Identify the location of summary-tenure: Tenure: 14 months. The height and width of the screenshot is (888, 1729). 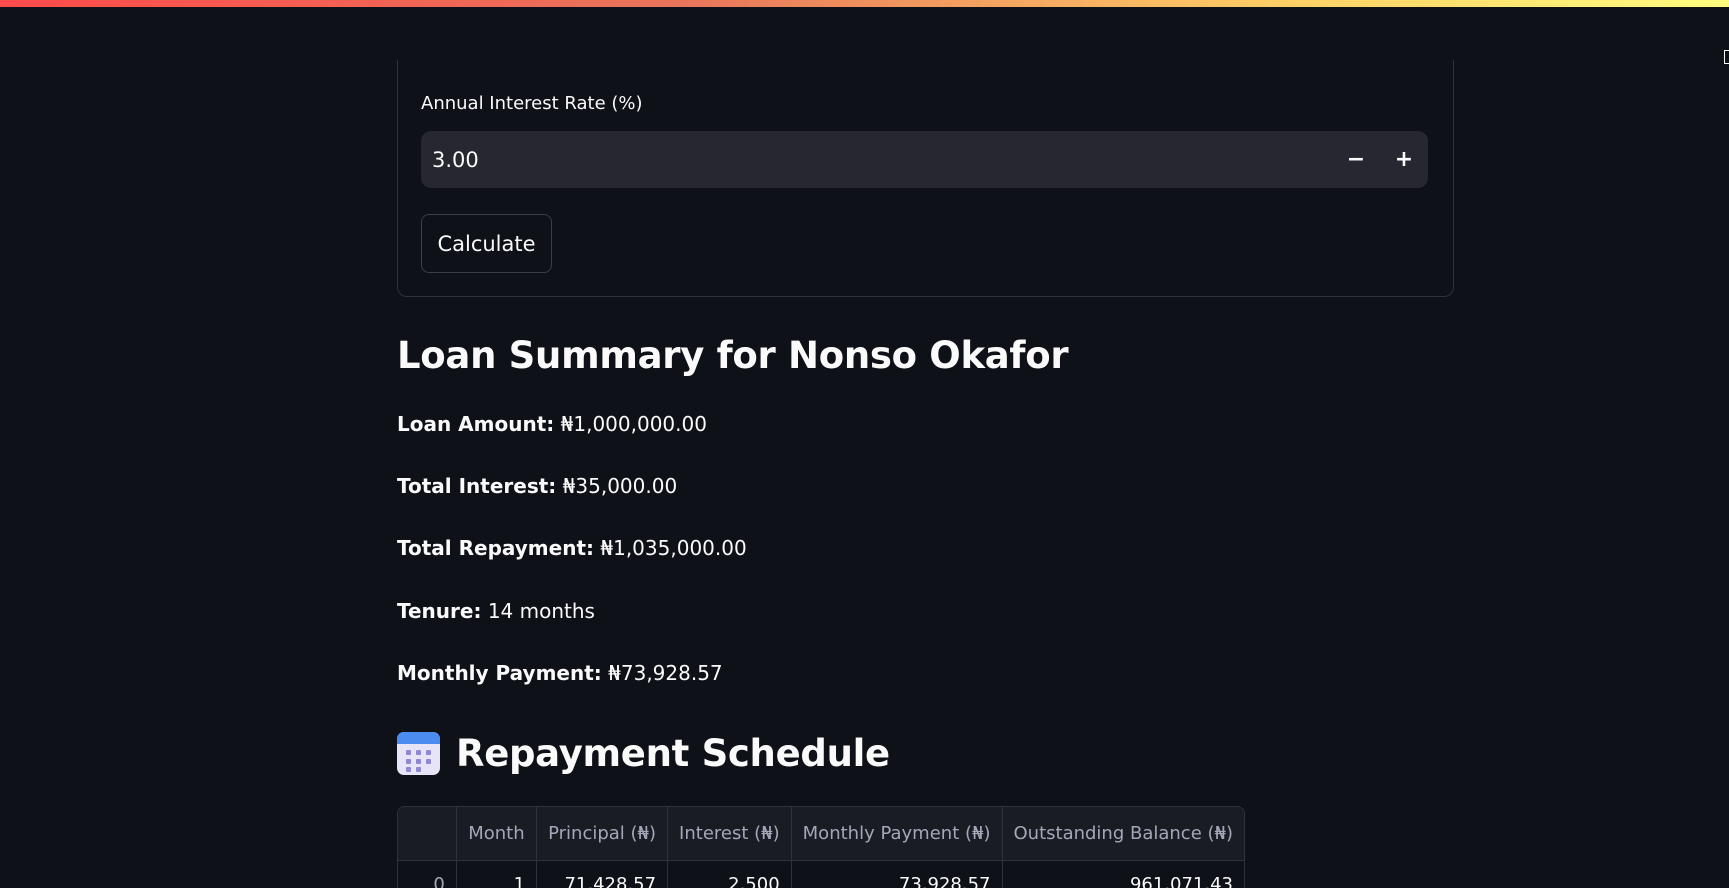
(496, 611).